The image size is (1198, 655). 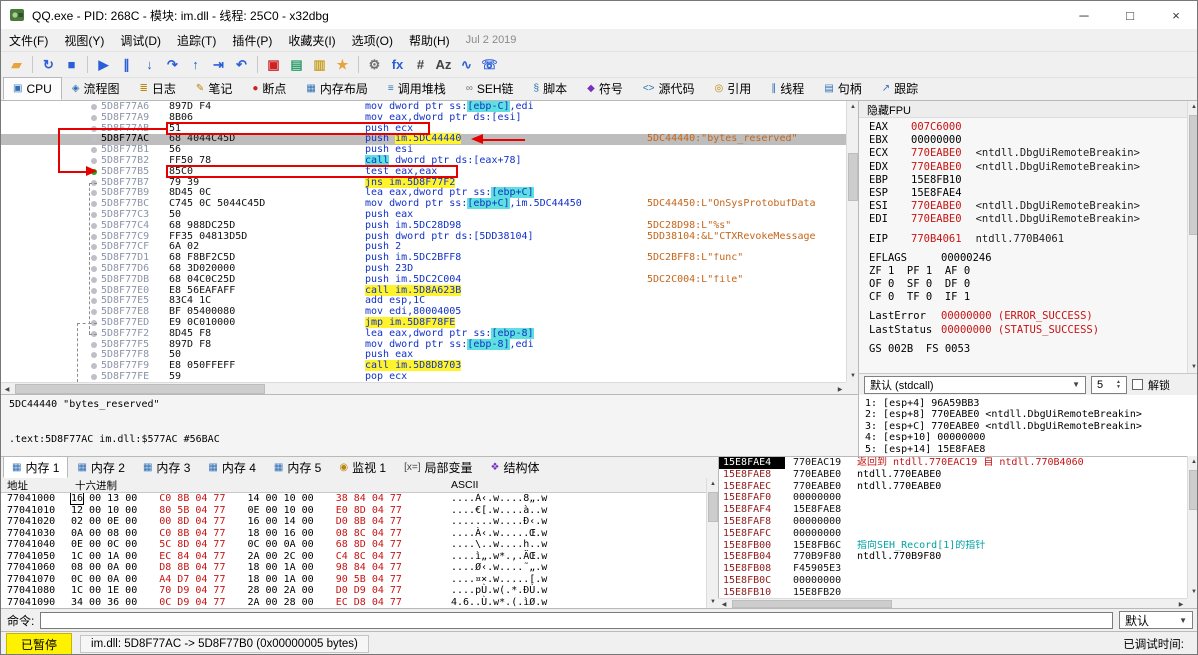 I want to click on step-out-icon: ↑, so click(x=195, y=64).